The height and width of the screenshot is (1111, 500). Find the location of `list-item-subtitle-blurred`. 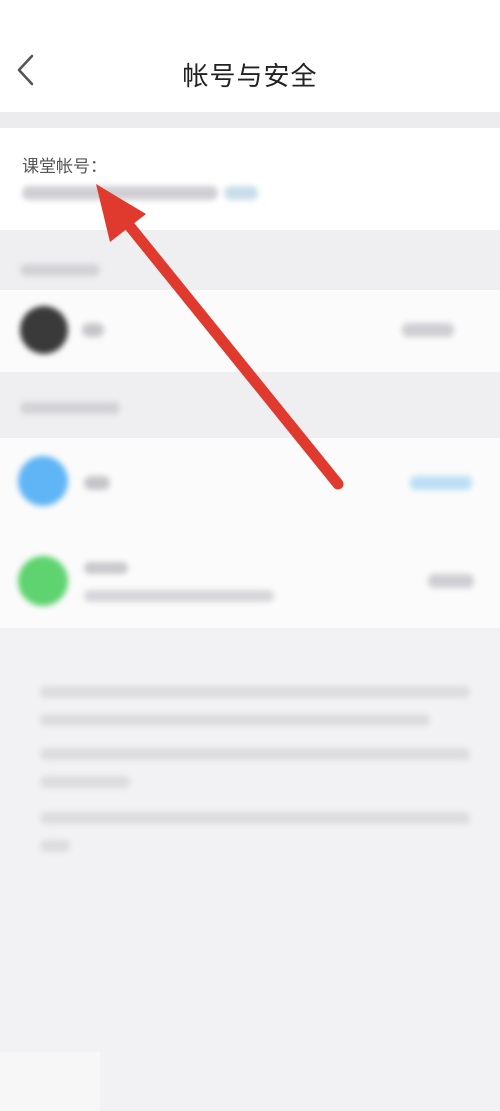

list-item-subtitle-blurred is located at coordinates (179, 596).